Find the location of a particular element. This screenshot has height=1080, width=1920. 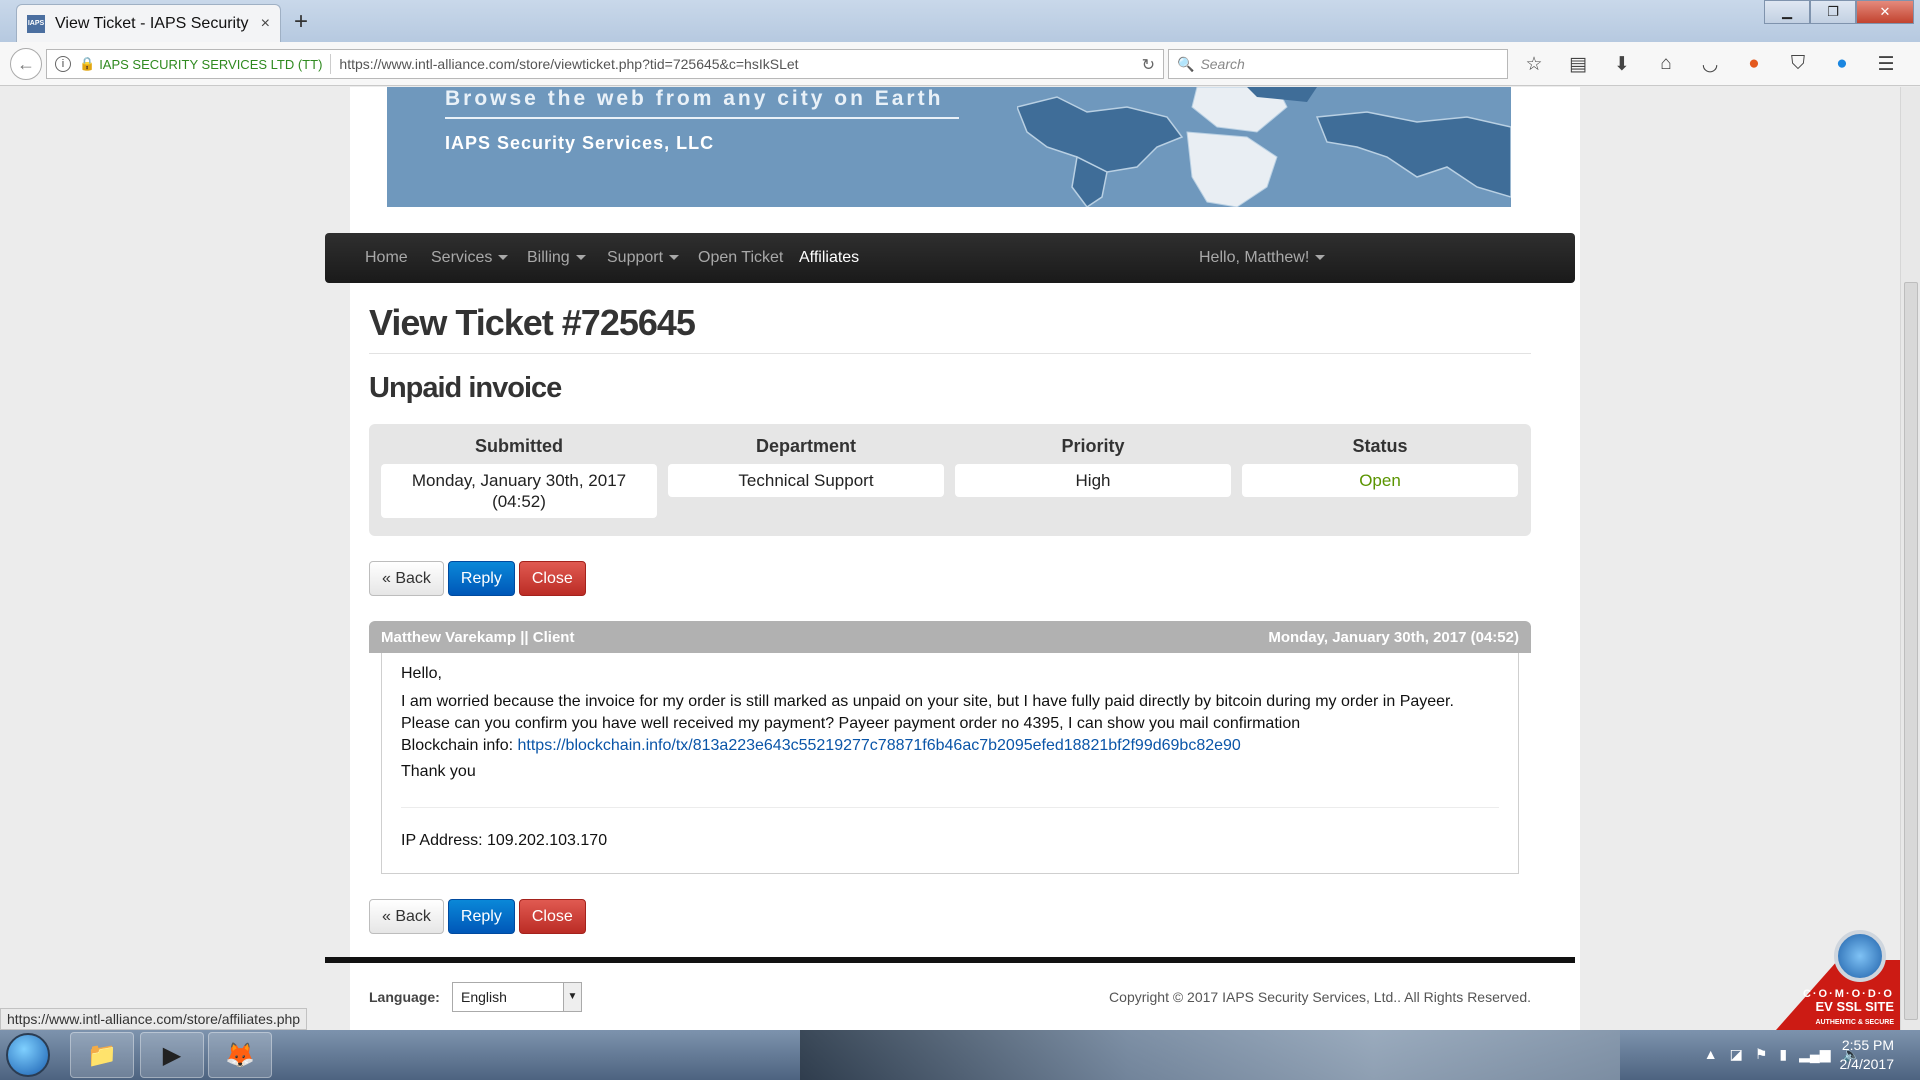

download-icon: ⬇ is located at coordinates (1622, 64).